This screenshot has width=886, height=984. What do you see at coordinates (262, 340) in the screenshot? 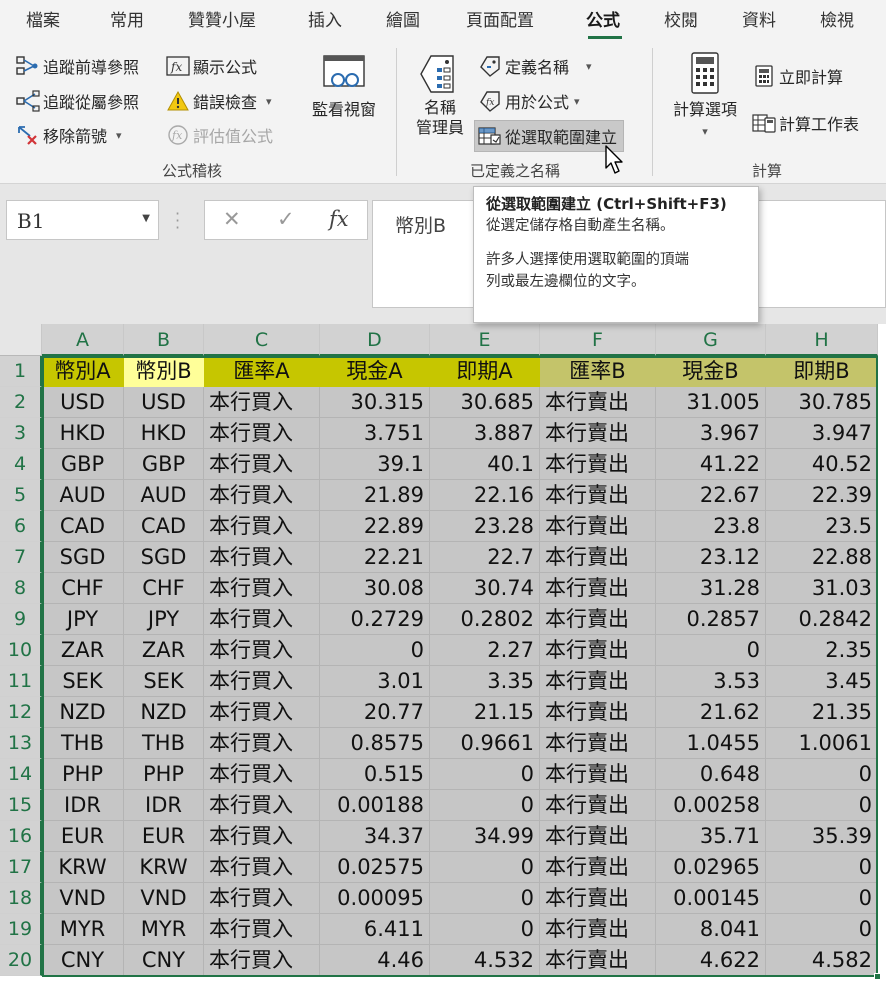
I see `column-header-C: C` at bounding box center [262, 340].